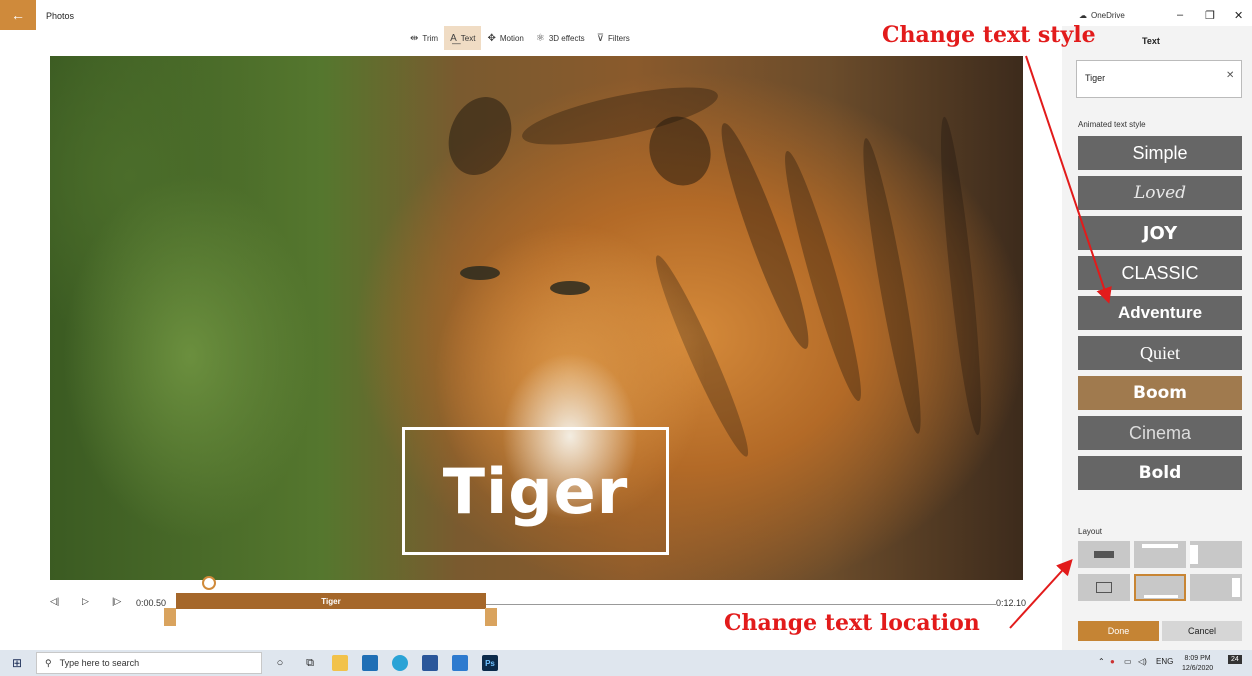 Image resolution: width=1252 pixels, height=676 pixels. What do you see at coordinates (85, 601) in the screenshot?
I see `play-icon: ▷` at bounding box center [85, 601].